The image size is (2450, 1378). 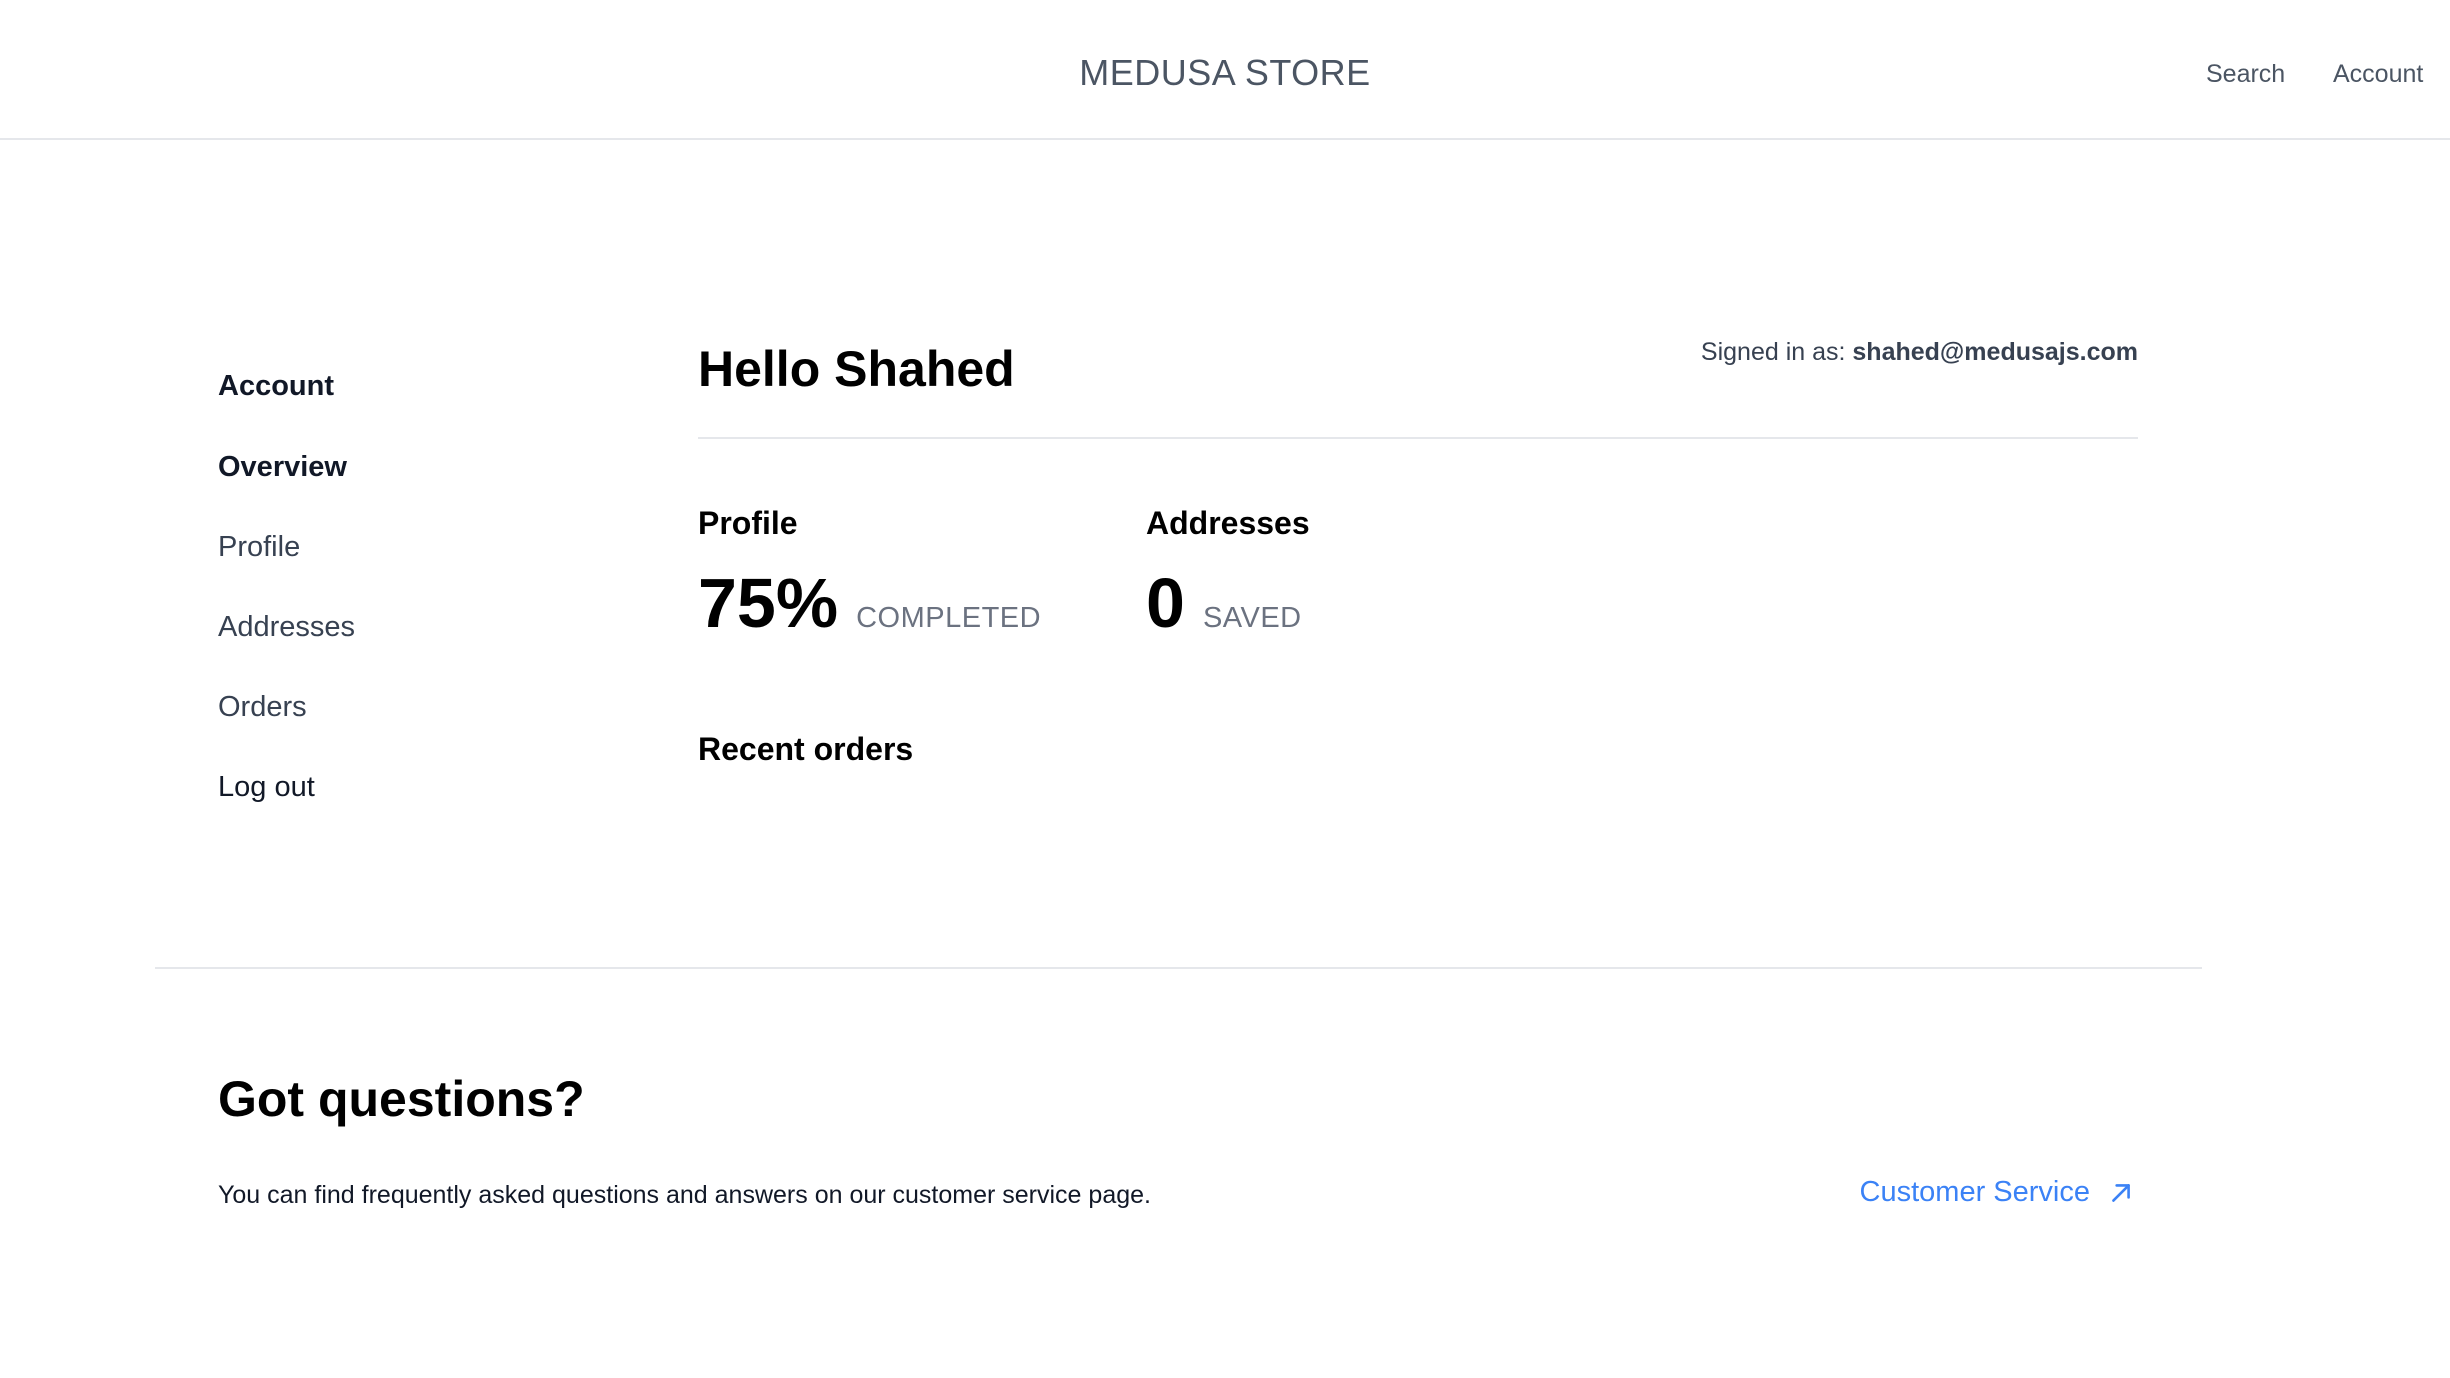 I want to click on help-heading: Got questions?, so click(x=401, y=1099).